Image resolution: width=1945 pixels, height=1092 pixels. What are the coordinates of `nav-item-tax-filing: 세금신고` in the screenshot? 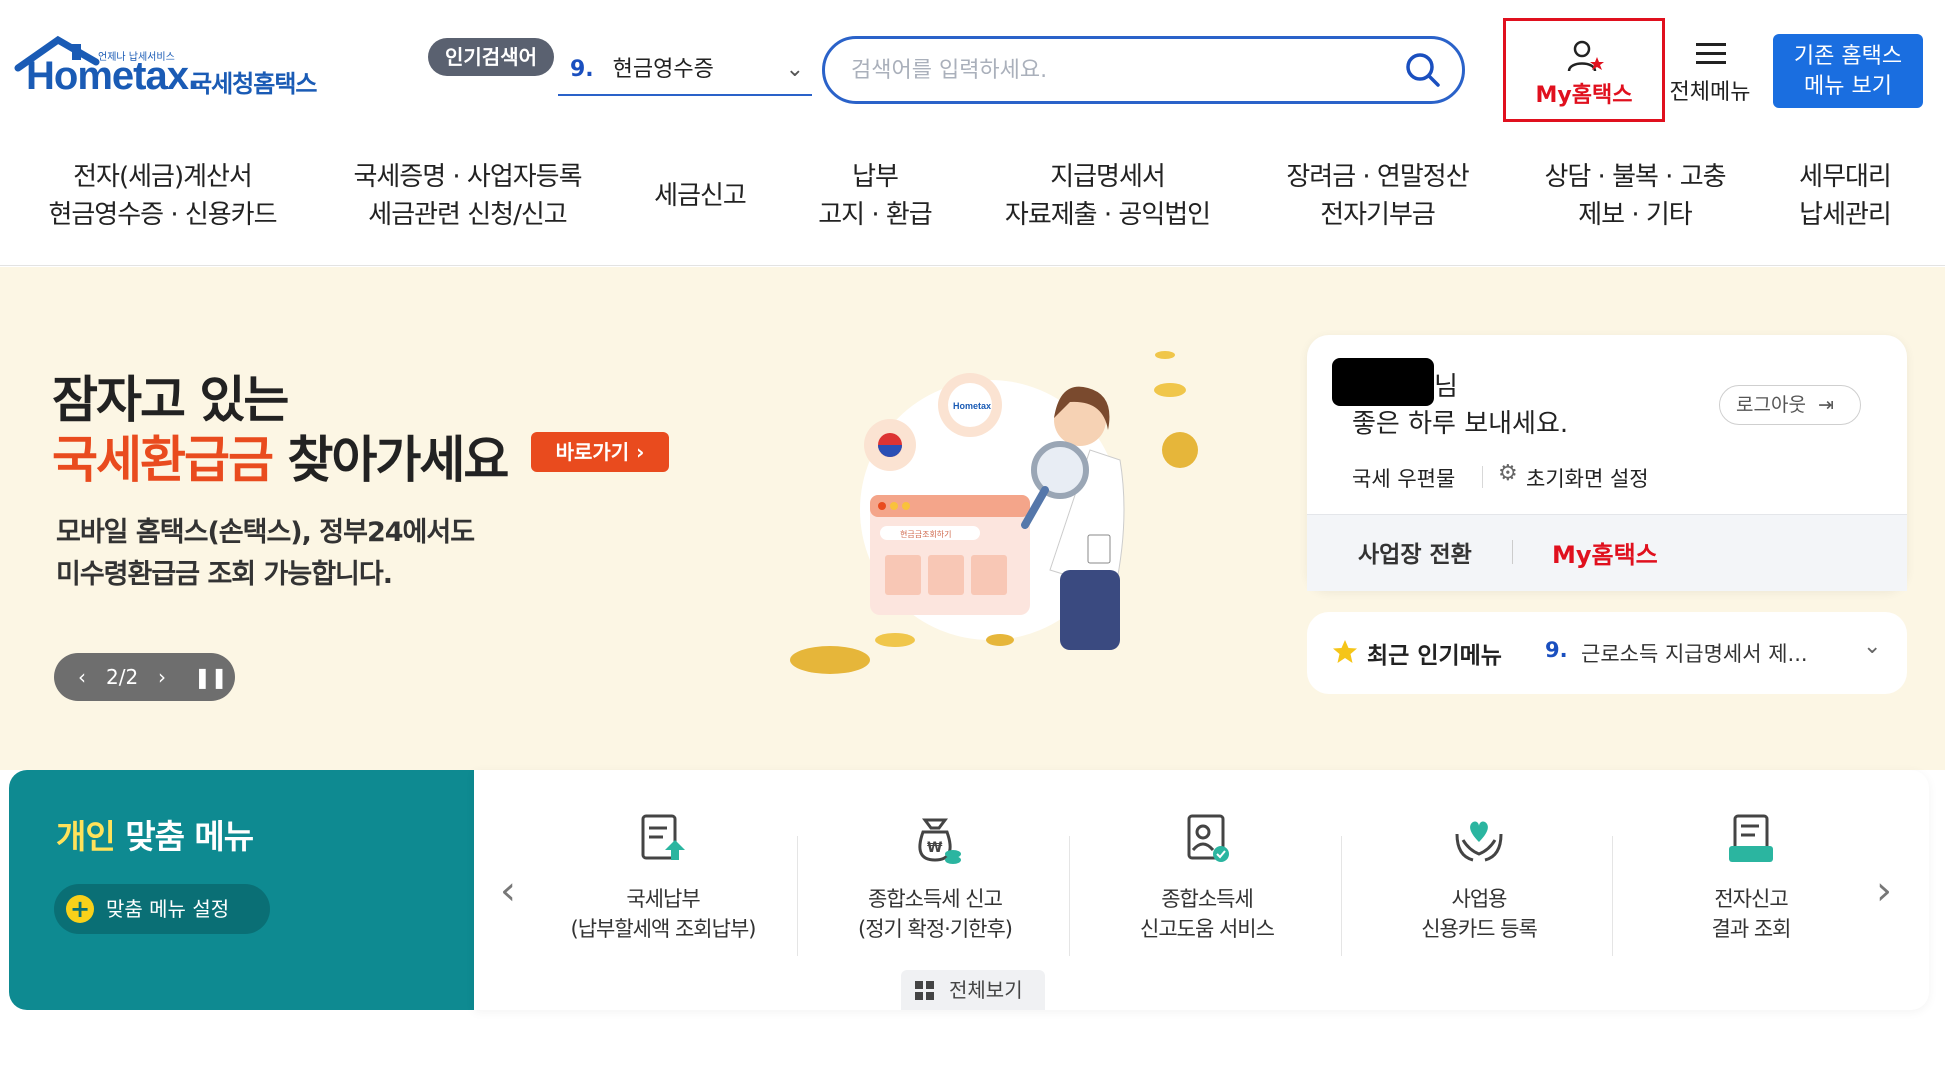 It's located at (700, 196).